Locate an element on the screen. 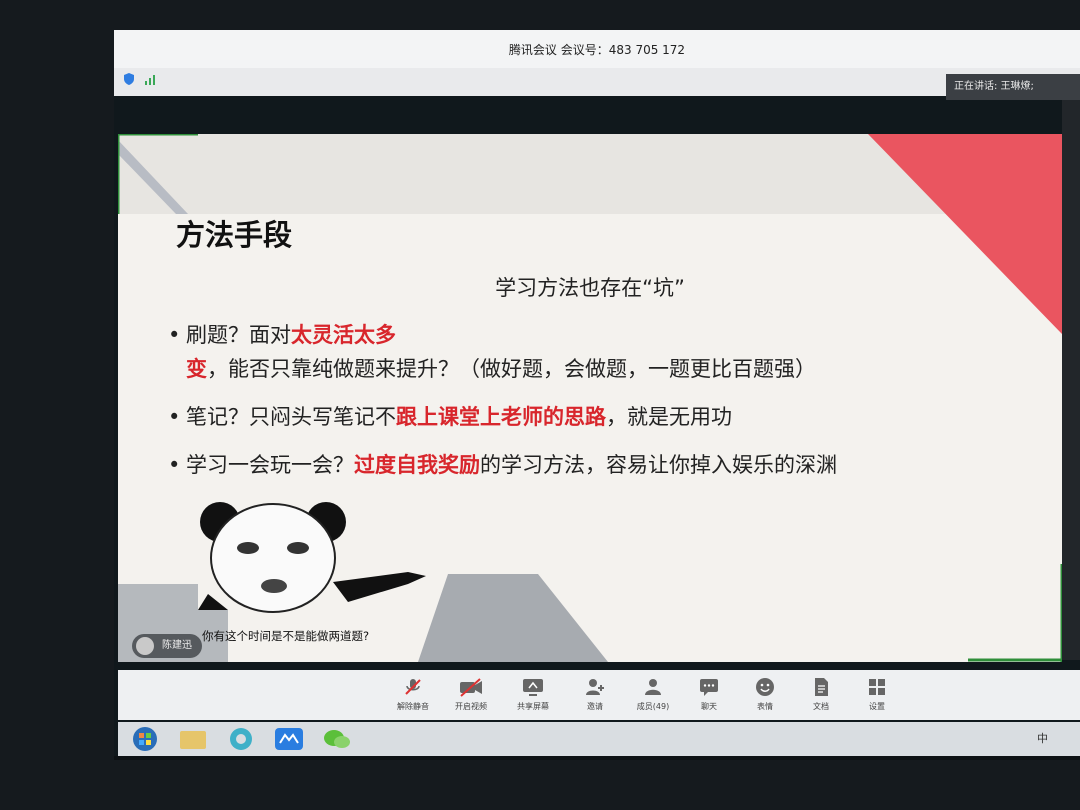  slide-subtitle: 学习方法也存在“坑” is located at coordinates (590, 288).